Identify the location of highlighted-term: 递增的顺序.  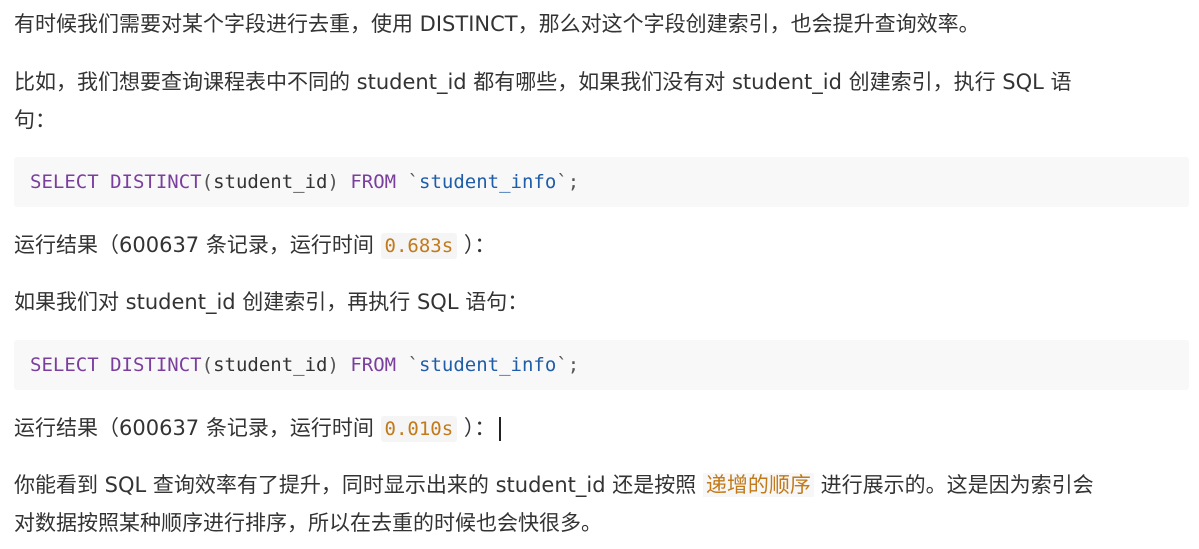
(758, 485).